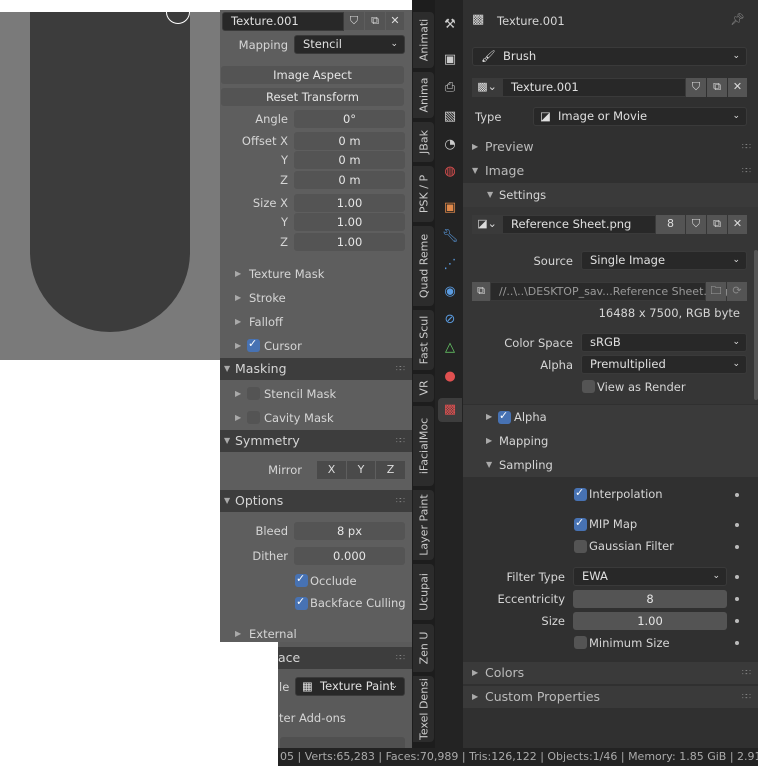 The height and width of the screenshot is (766, 758). Describe the element at coordinates (650, 599) in the screenshot. I see `eccentricity-field: 8` at that location.